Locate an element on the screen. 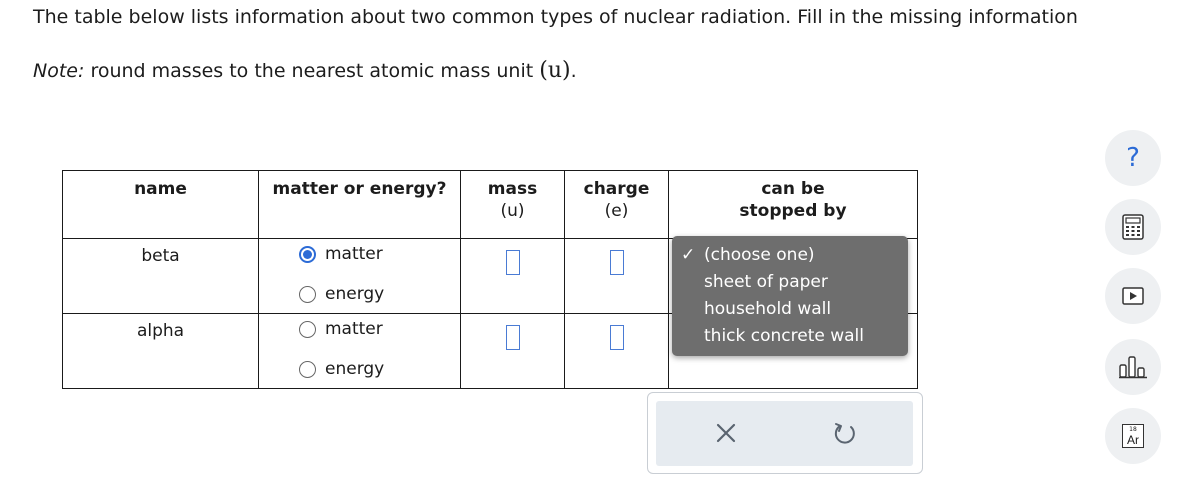 The height and width of the screenshot is (477, 1200). header-name: name is located at coordinates (160, 204).